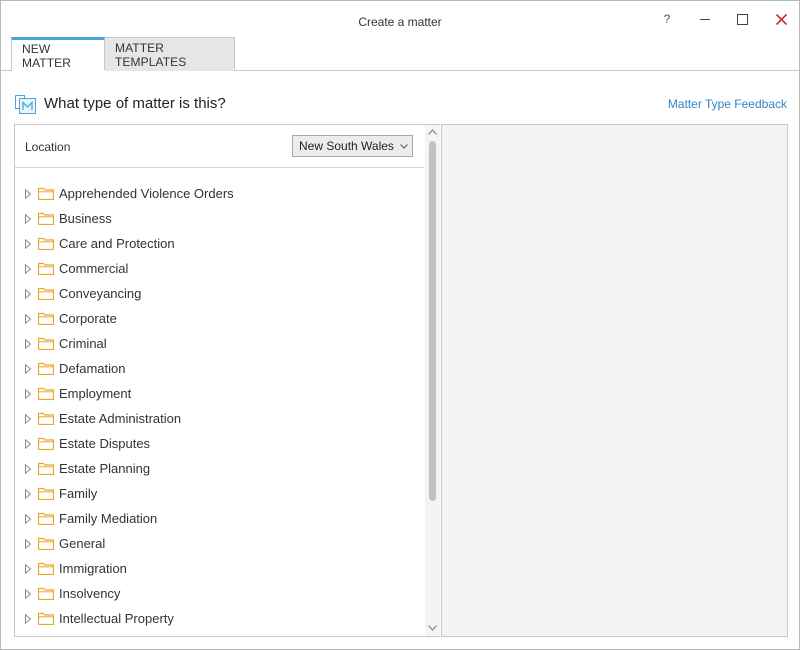 This screenshot has height=650, width=800. Describe the element at coordinates (215, 318) in the screenshot. I see `tree-item: Corporate` at that location.